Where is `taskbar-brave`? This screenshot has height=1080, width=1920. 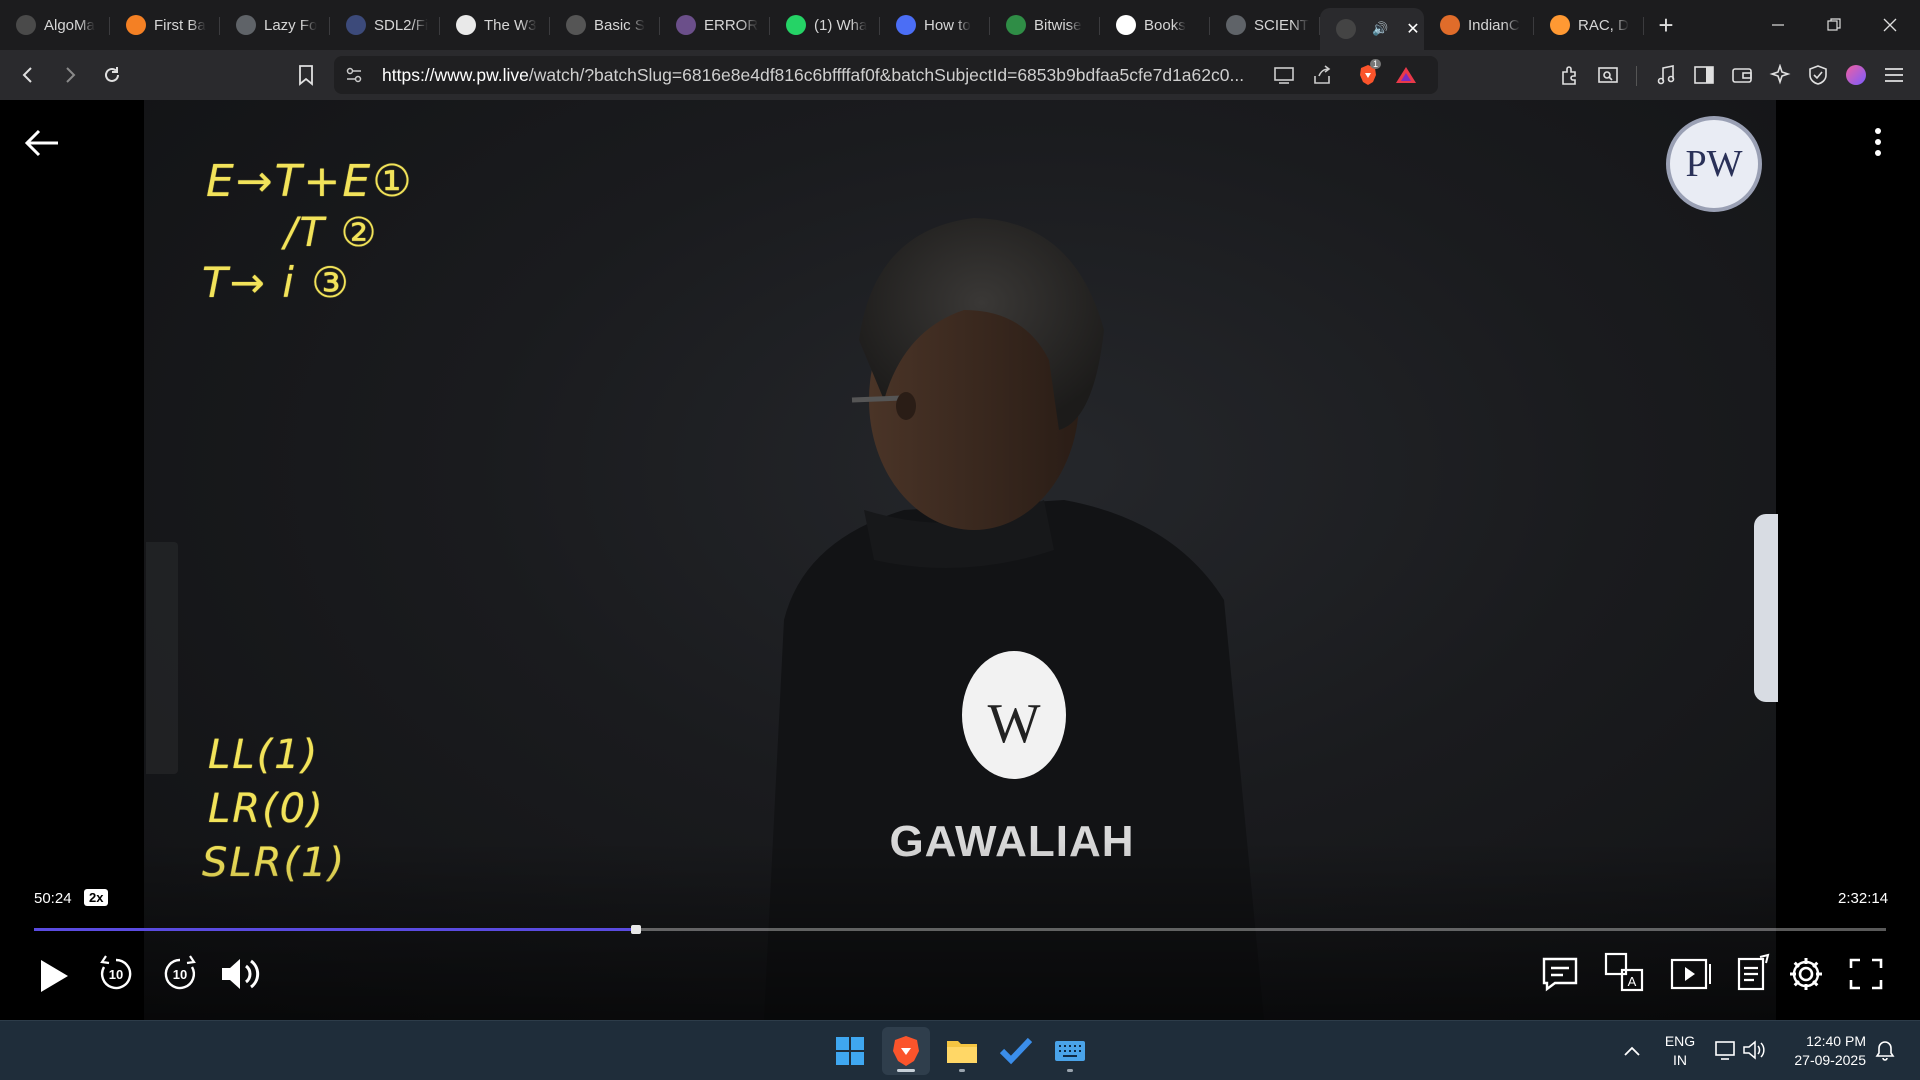 taskbar-brave is located at coordinates (906, 1051).